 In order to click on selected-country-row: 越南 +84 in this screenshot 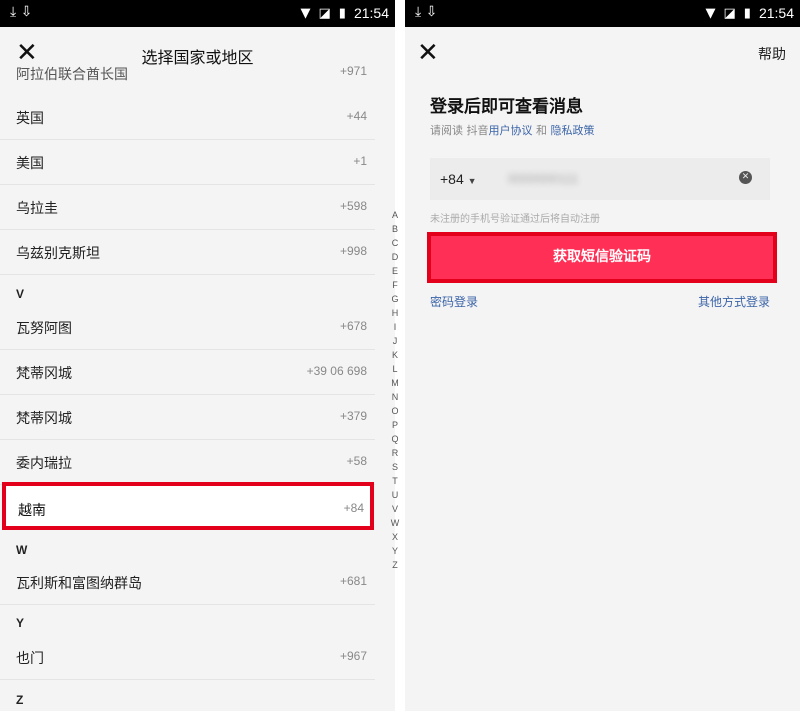, I will do `click(188, 506)`.